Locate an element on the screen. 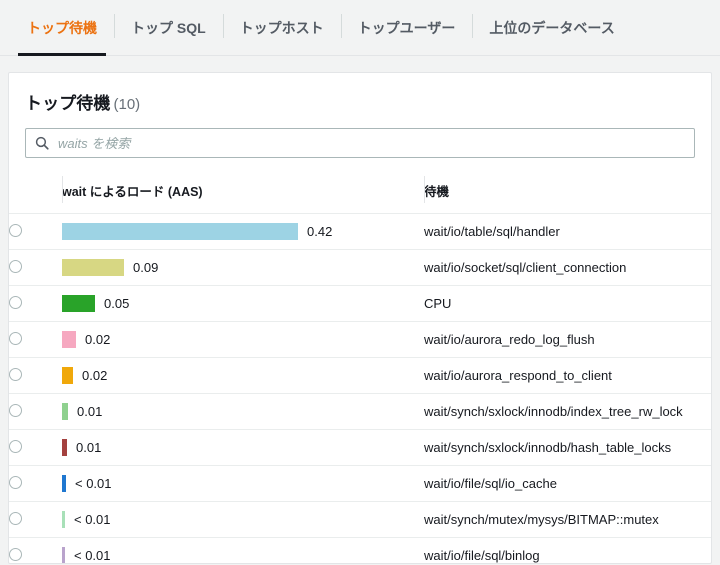 Image resolution: width=720 pixels, height=565 pixels. load-value-label: 0.05 is located at coordinates (117, 303).